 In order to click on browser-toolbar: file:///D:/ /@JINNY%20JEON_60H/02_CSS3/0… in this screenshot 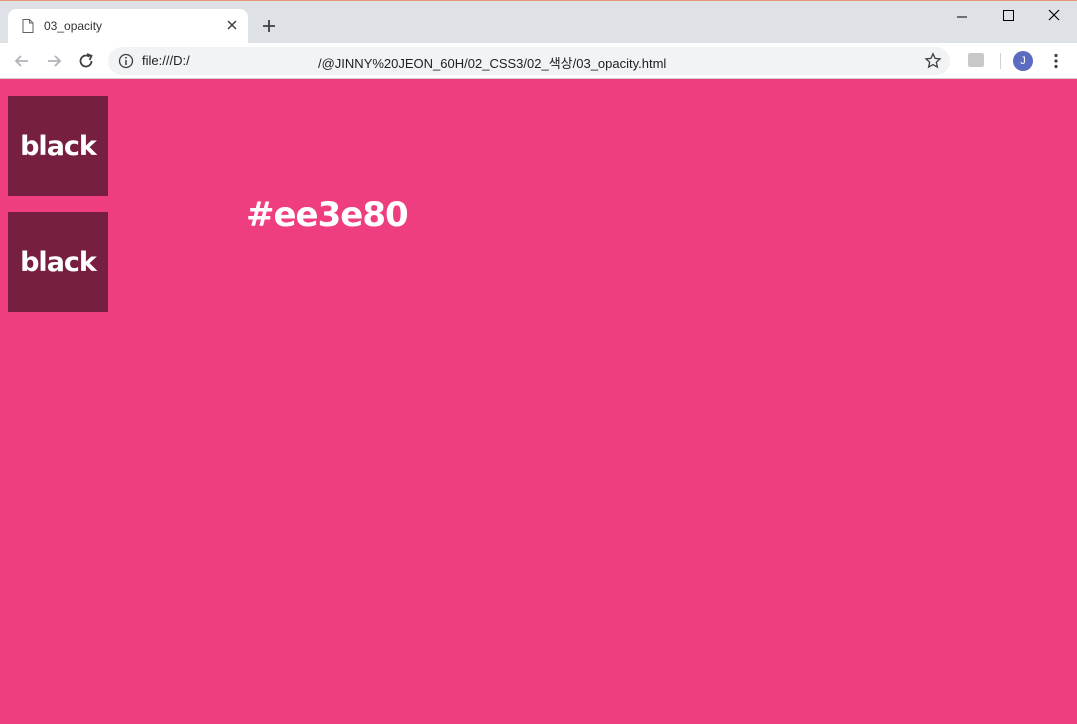, I will do `click(538, 61)`.